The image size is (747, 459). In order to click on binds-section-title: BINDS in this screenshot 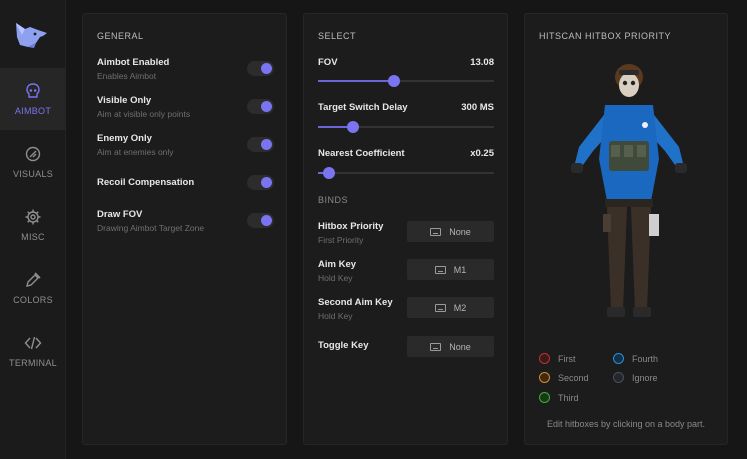, I will do `click(333, 200)`.